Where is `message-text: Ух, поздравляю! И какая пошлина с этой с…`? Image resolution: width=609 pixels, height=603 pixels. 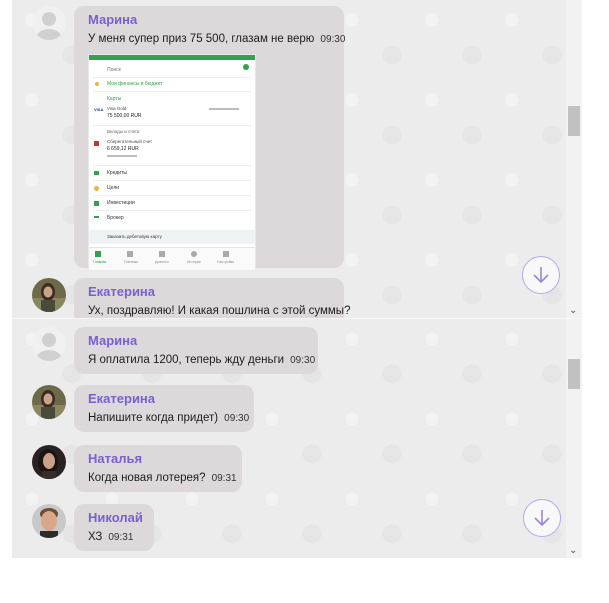 message-text: Ух, поздравляю! И какая пошлина с этой с… is located at coordinates (219, 311).